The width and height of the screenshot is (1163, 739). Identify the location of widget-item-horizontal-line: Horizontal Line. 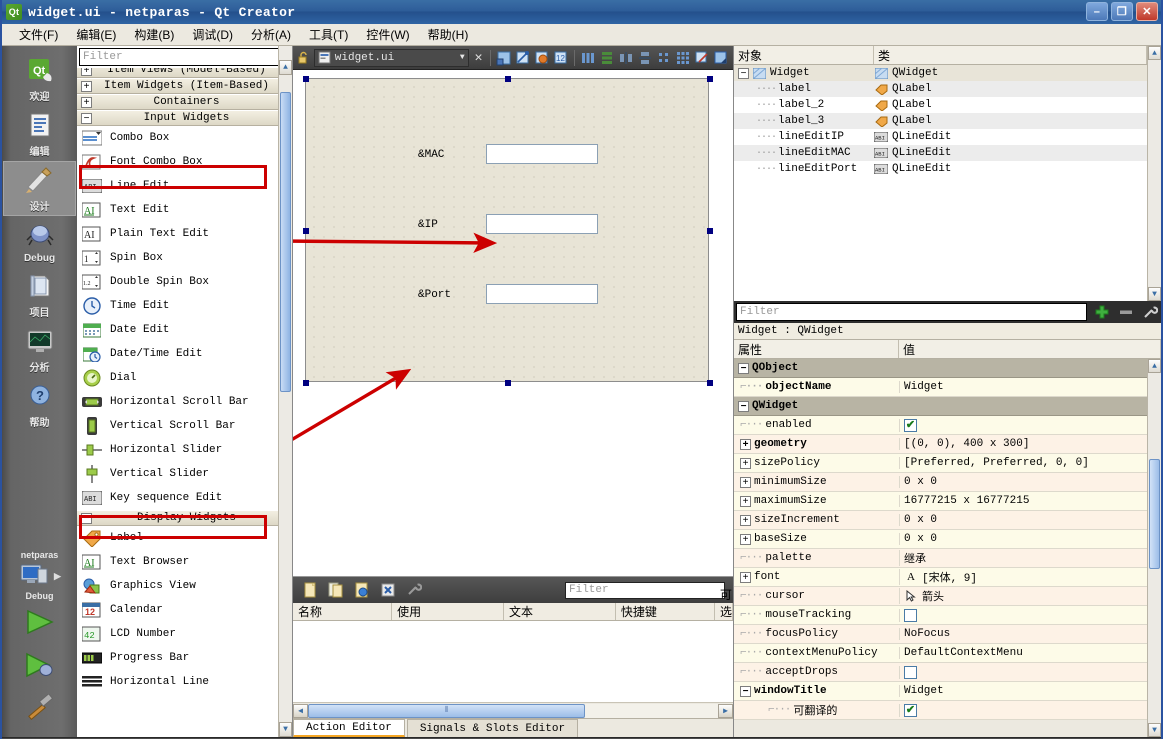
(184, 682).